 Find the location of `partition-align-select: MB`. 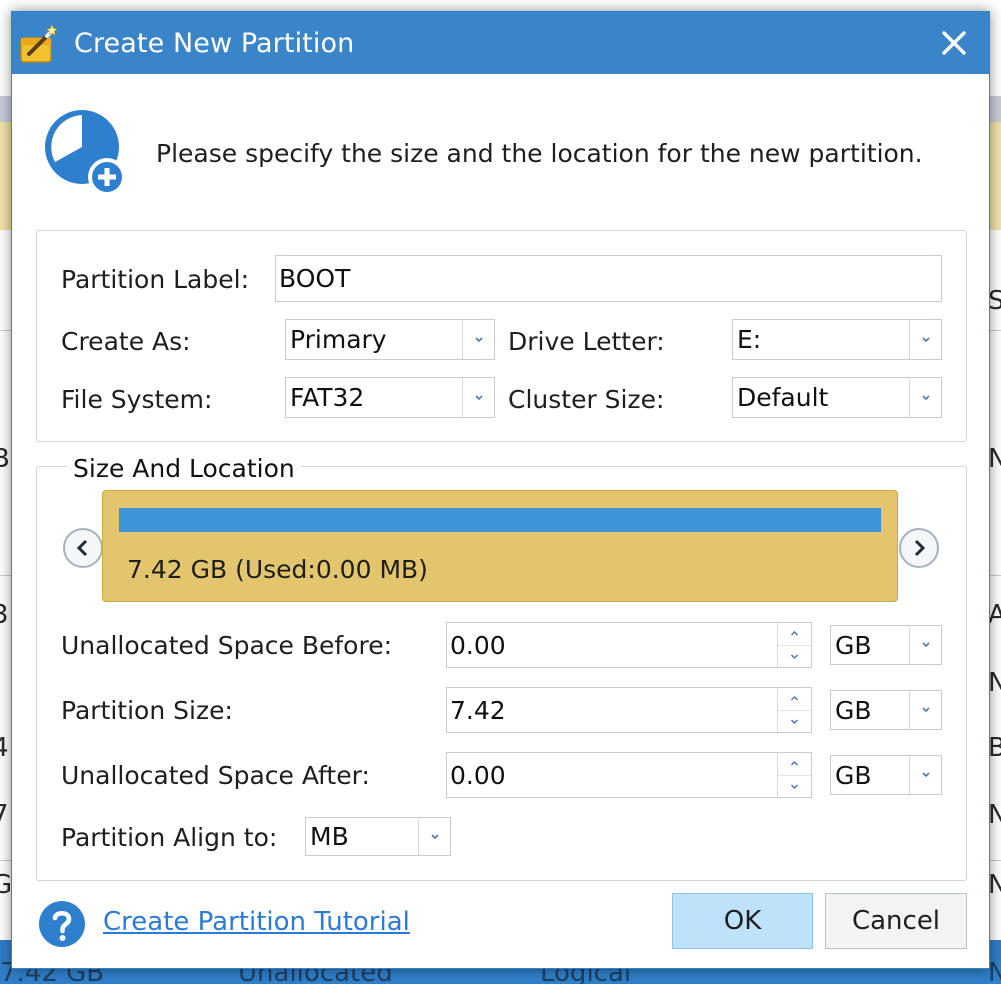

partition-align-select: MB is located at coordinates (378, 836).